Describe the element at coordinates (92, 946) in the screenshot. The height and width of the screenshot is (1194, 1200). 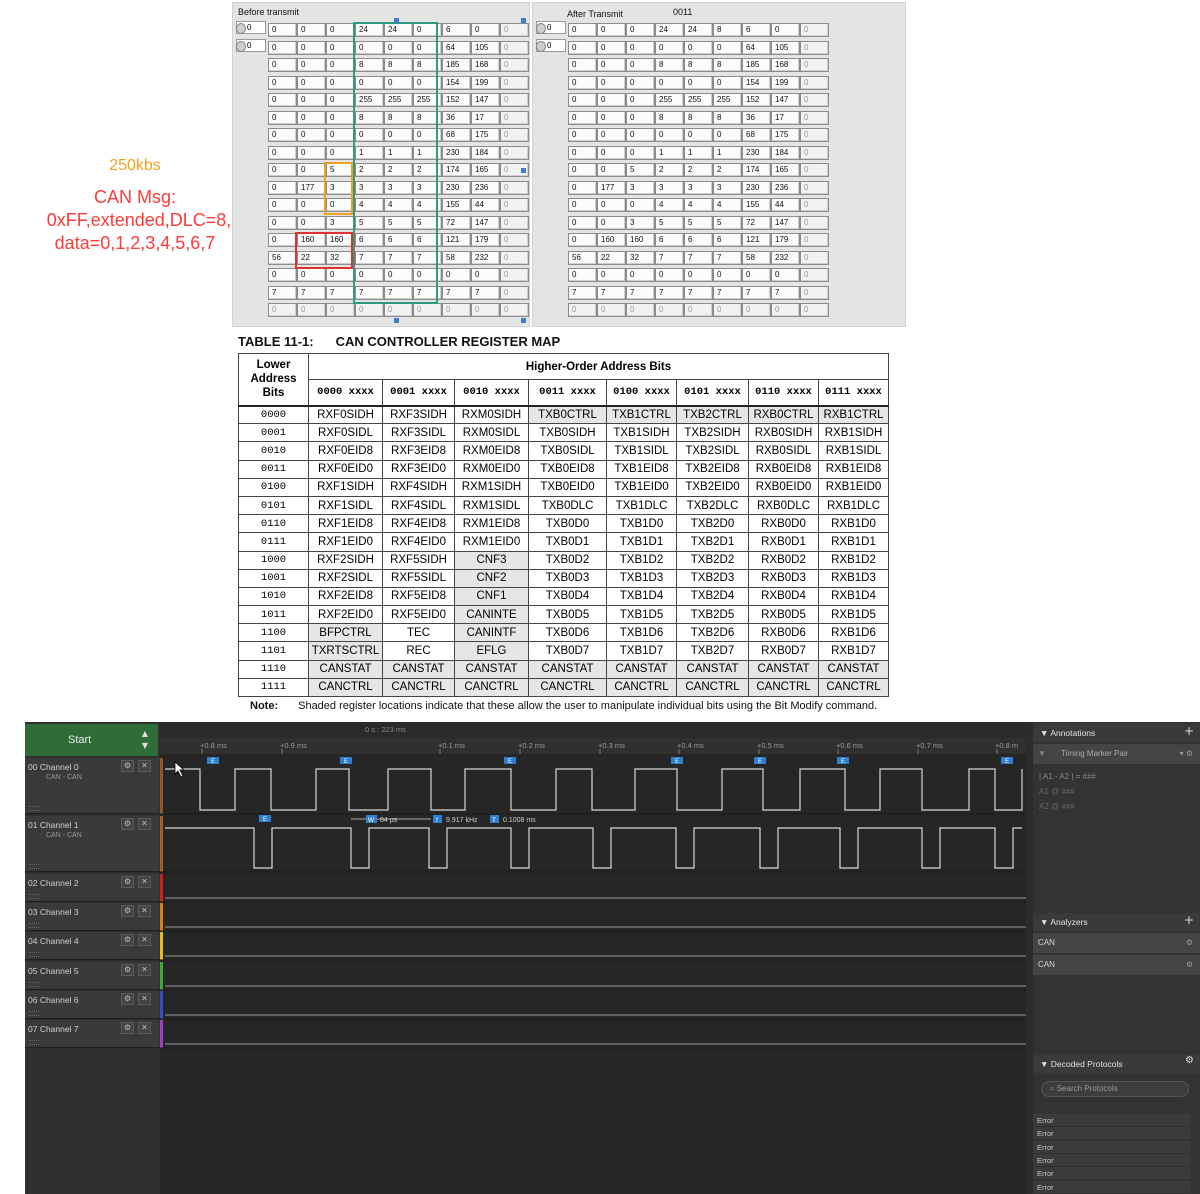
I see `channel-row: 04 Channel 4 ⚙ ✕` at that location.